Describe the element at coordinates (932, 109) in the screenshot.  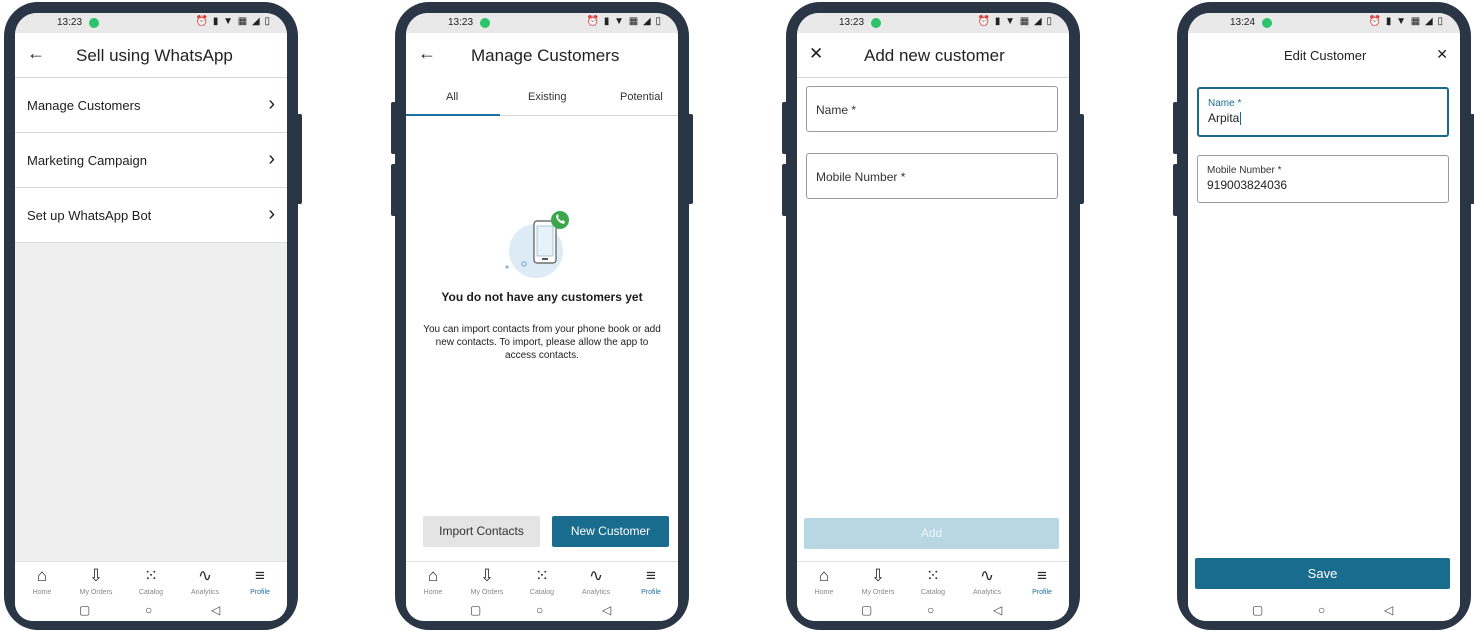
I see `name-field: Name *` at that location.